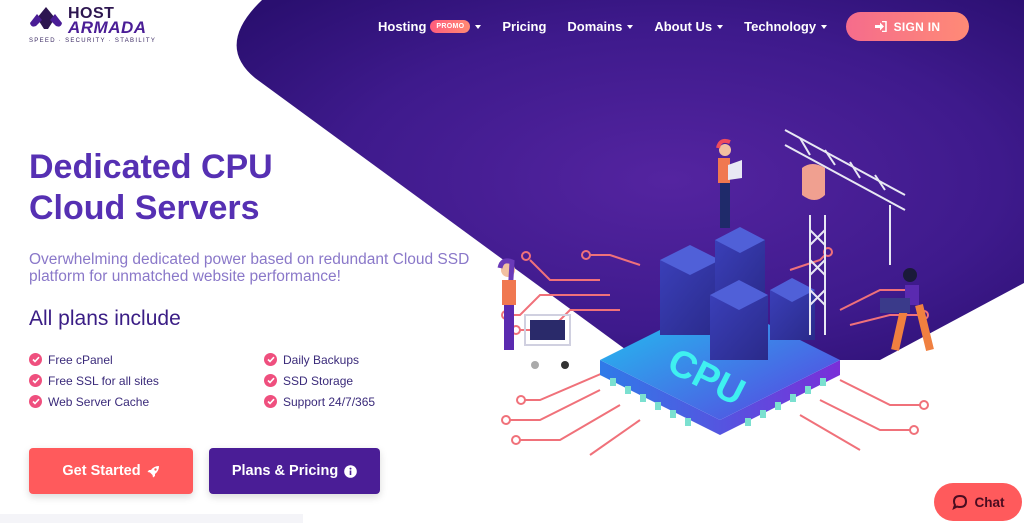 The height and width of the screenshot is (523, 1024). Describe the element at coordinates (46, 18) in the screenshot. I see `logo-mark-icon` at that location.